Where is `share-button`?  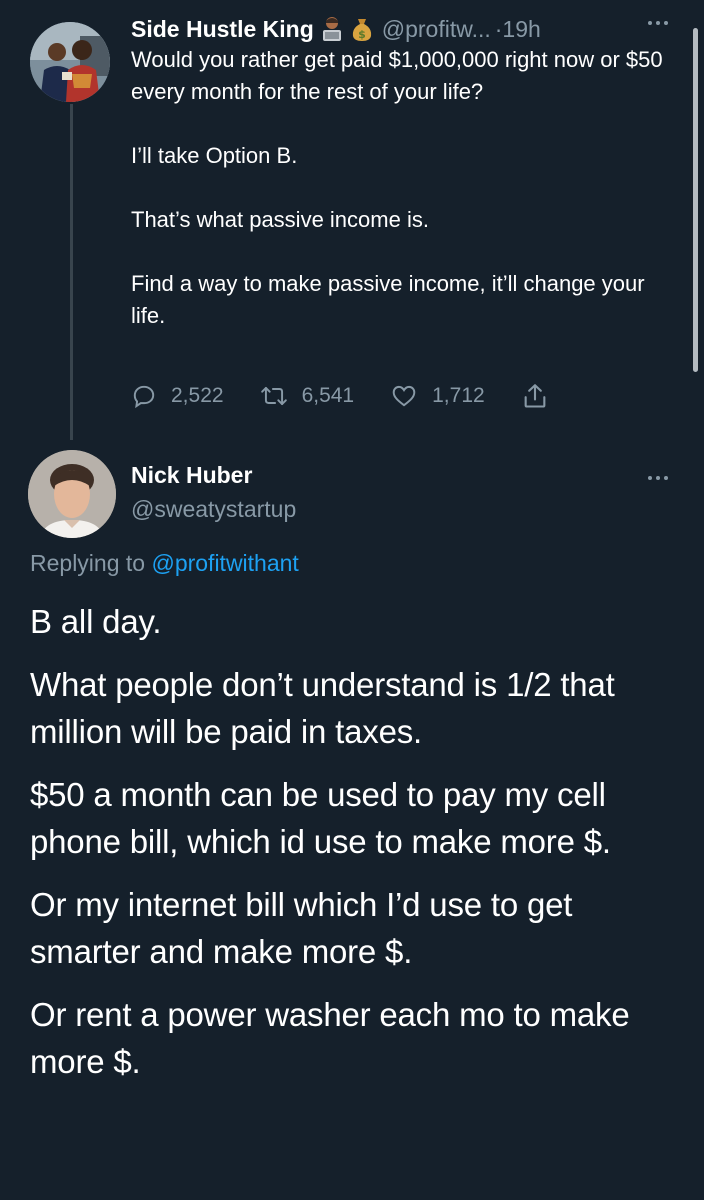
share-button is located at coordinates (542, 396).